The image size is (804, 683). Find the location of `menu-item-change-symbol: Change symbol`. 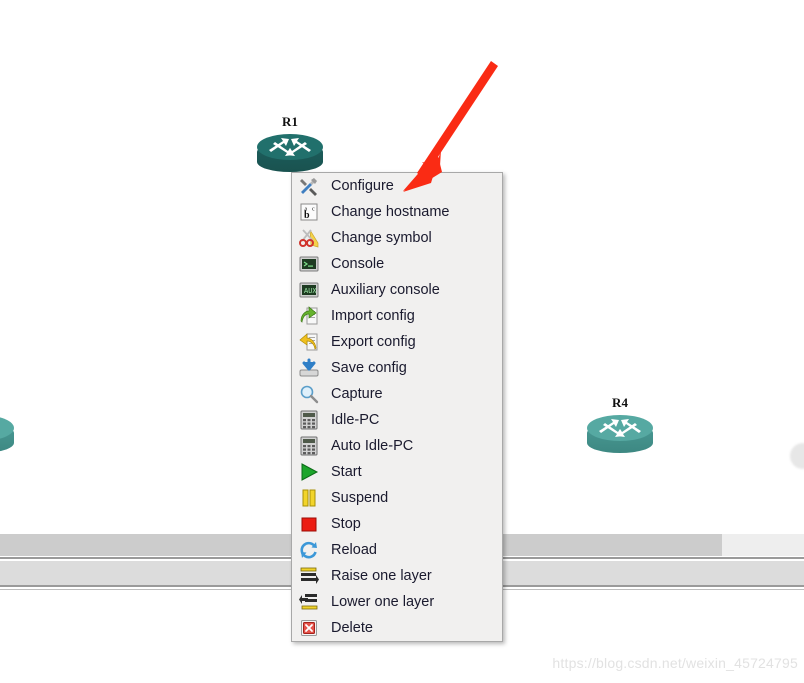

menu-item-change-symbol: Change symbol is located at coordinates (397, 238).